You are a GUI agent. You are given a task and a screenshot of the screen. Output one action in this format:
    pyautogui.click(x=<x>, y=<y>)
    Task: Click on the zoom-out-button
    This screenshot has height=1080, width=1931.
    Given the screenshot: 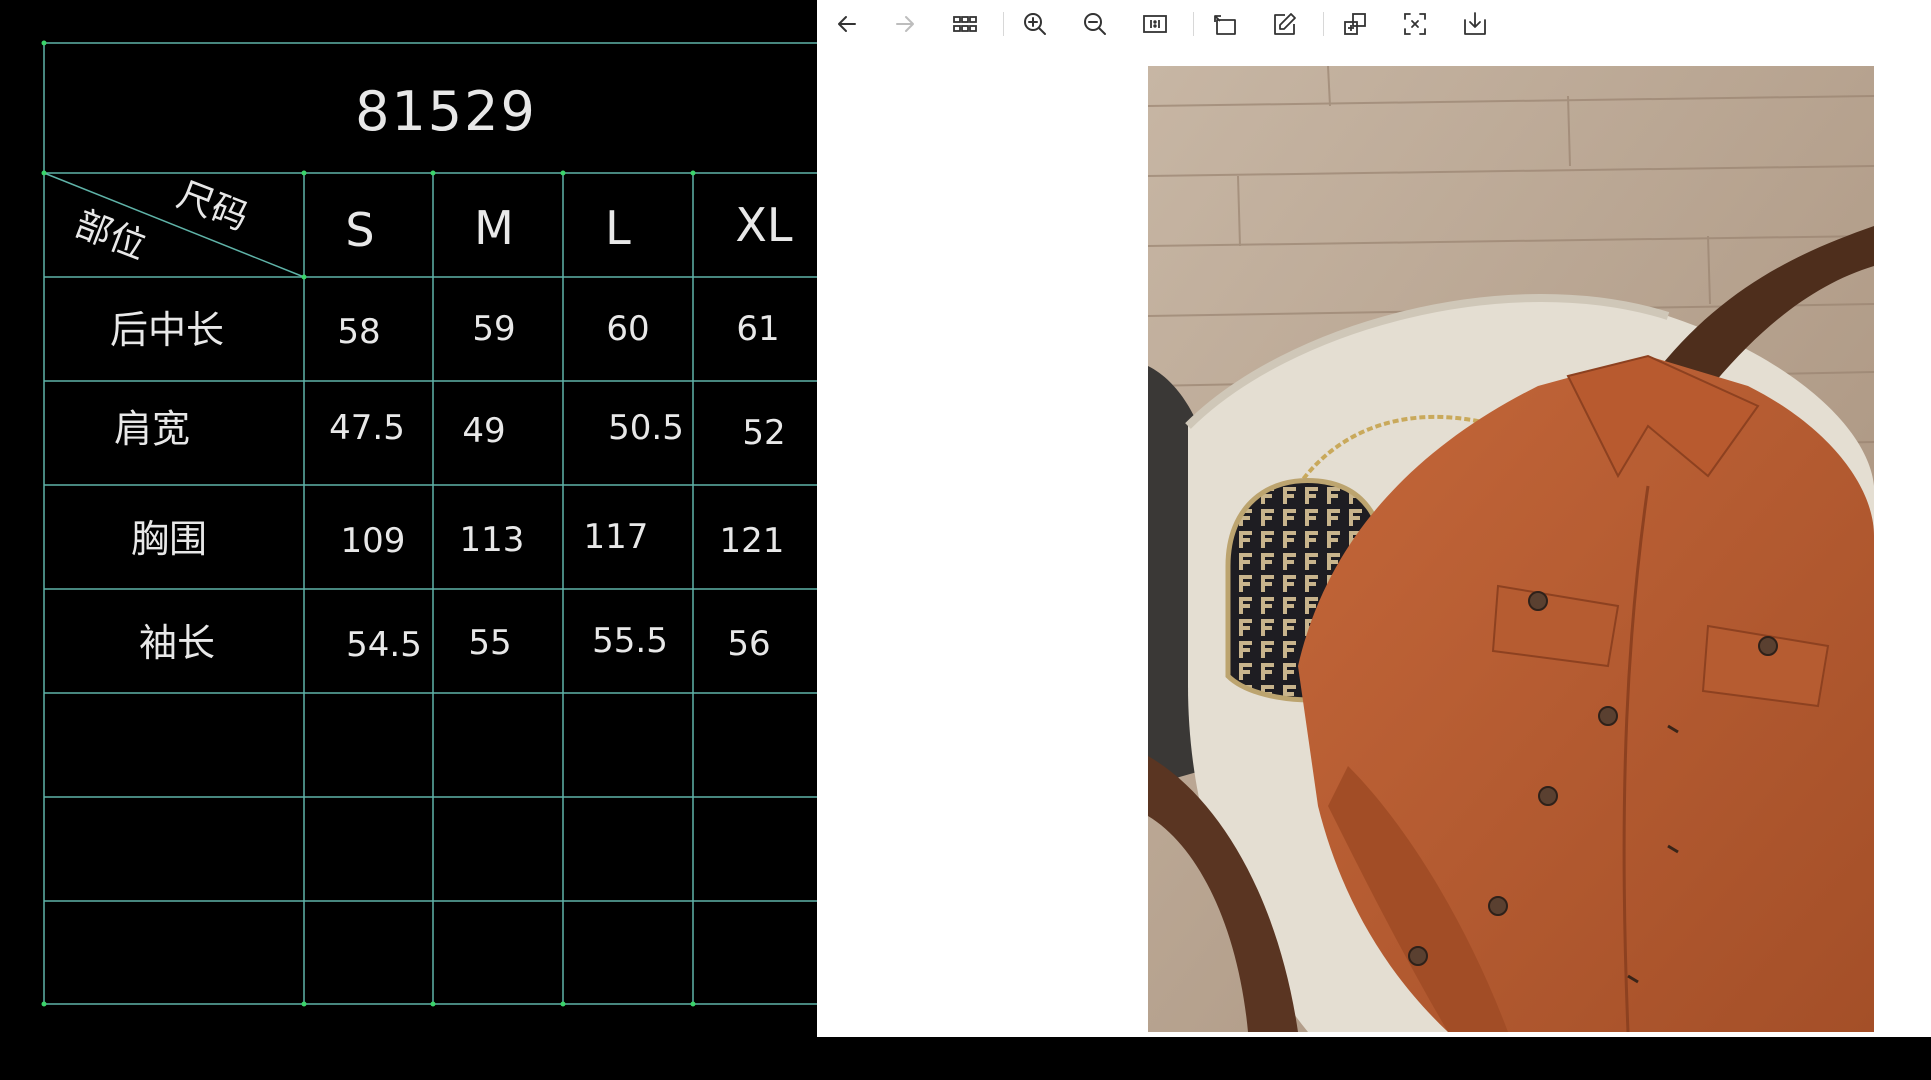 What is the action you would take?
    pyautogui.click(x=1095, y=24)
    